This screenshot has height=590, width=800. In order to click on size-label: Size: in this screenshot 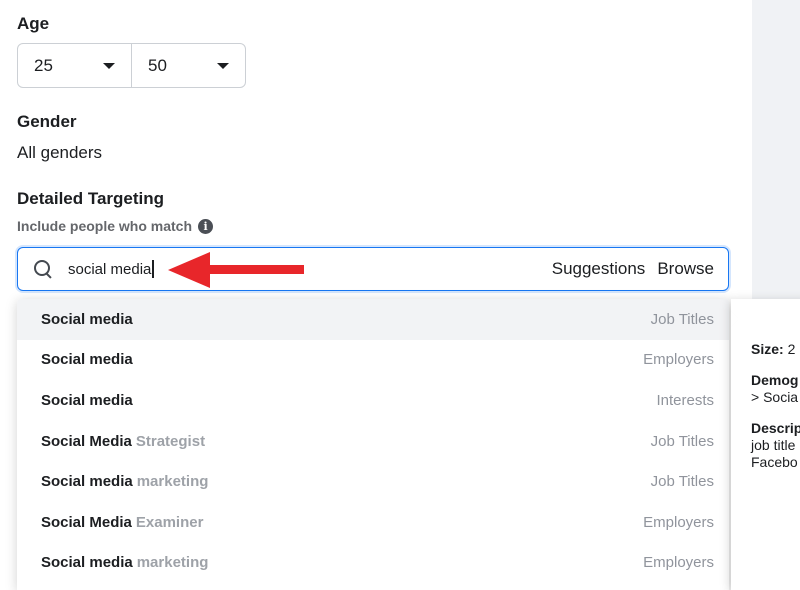, I will do `click(767, 349)`.